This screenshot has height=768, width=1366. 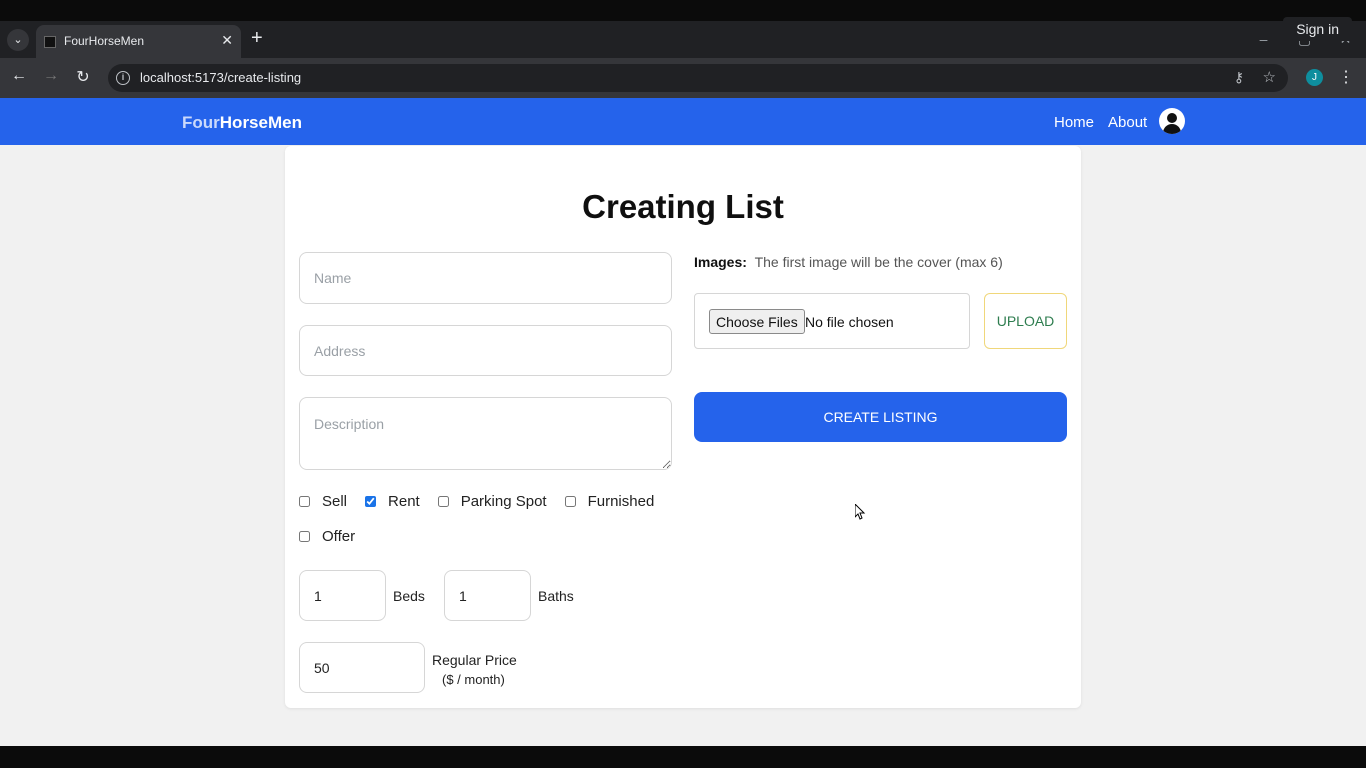 What do you see at coordinates (443, 501) in the screenshot?
I see `parking-checkbox` at bounding box center [443, 501].